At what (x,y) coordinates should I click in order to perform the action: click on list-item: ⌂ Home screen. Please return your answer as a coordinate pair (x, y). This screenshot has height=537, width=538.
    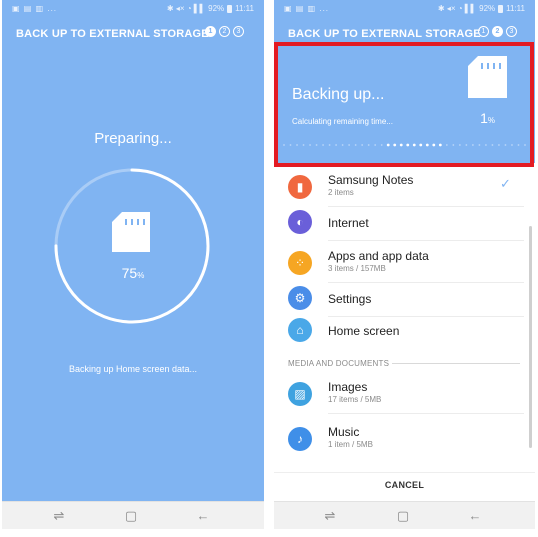
    Looking at the image, I should click on (400, 336).